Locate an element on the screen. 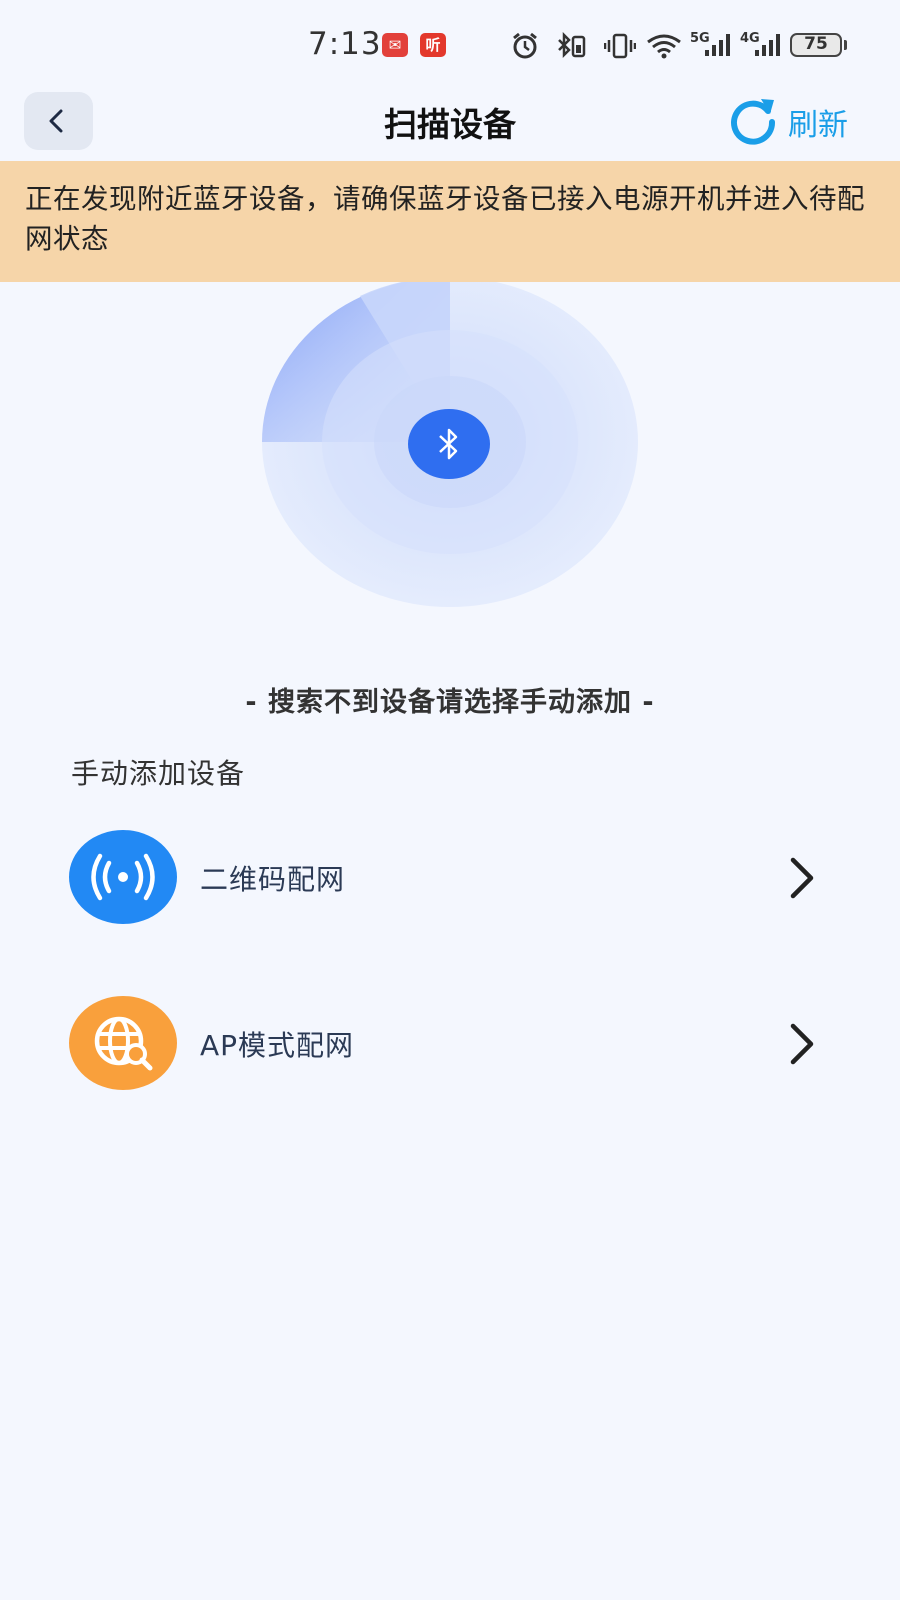  scan-notice-banner: 正在发现附近蓝牙设备，请确保蓝牙设备已接入电源开机并进入待配网状态 is located at coordinates (450, 221).